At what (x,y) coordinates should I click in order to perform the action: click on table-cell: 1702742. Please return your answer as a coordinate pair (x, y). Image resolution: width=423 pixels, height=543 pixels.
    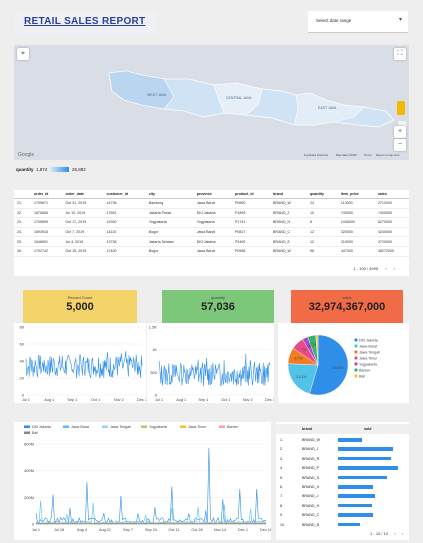
    Looking at the image, I should click on (46, 251).